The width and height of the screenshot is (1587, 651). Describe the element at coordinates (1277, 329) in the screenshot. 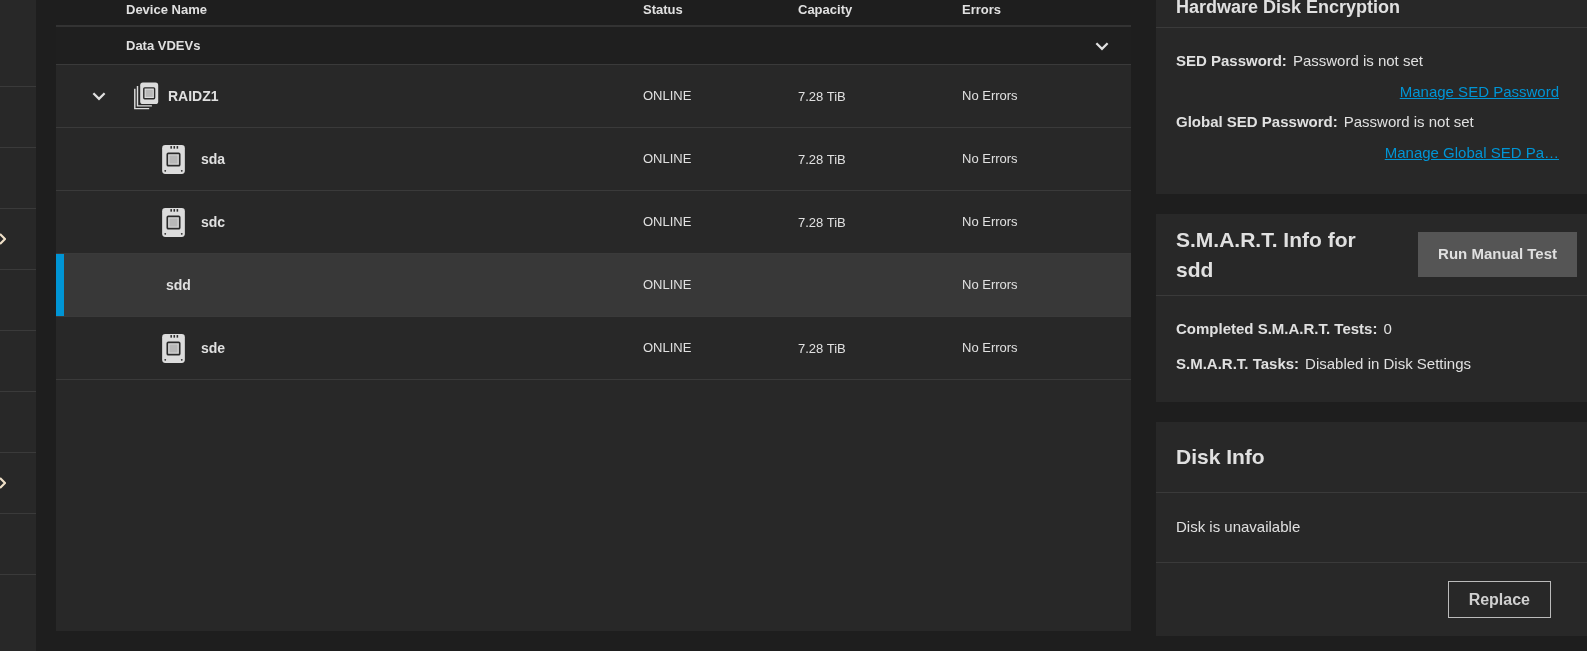

I see `field-label: Completed S.M.A.R.T. Tests:` at that location.